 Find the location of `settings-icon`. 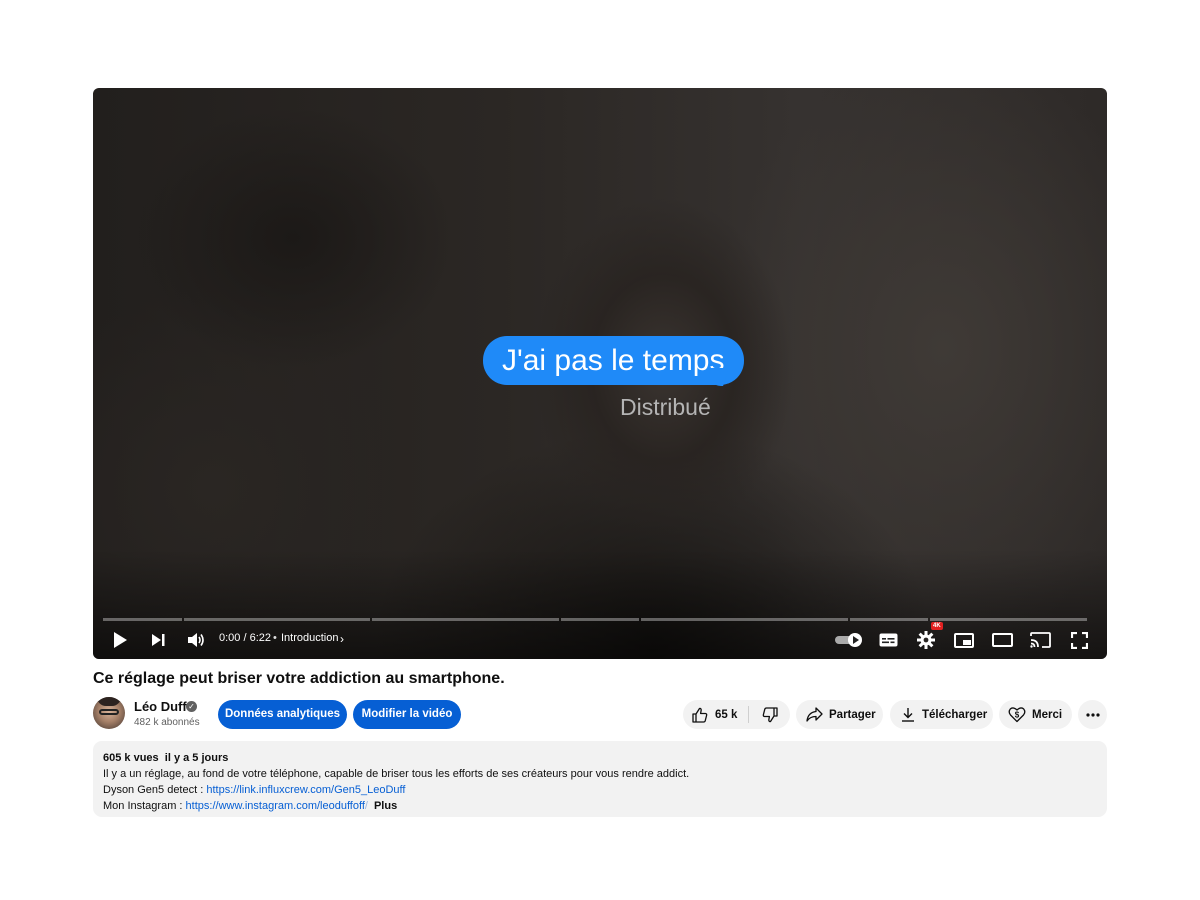

settings-icon is located at coordinates (926, 640).